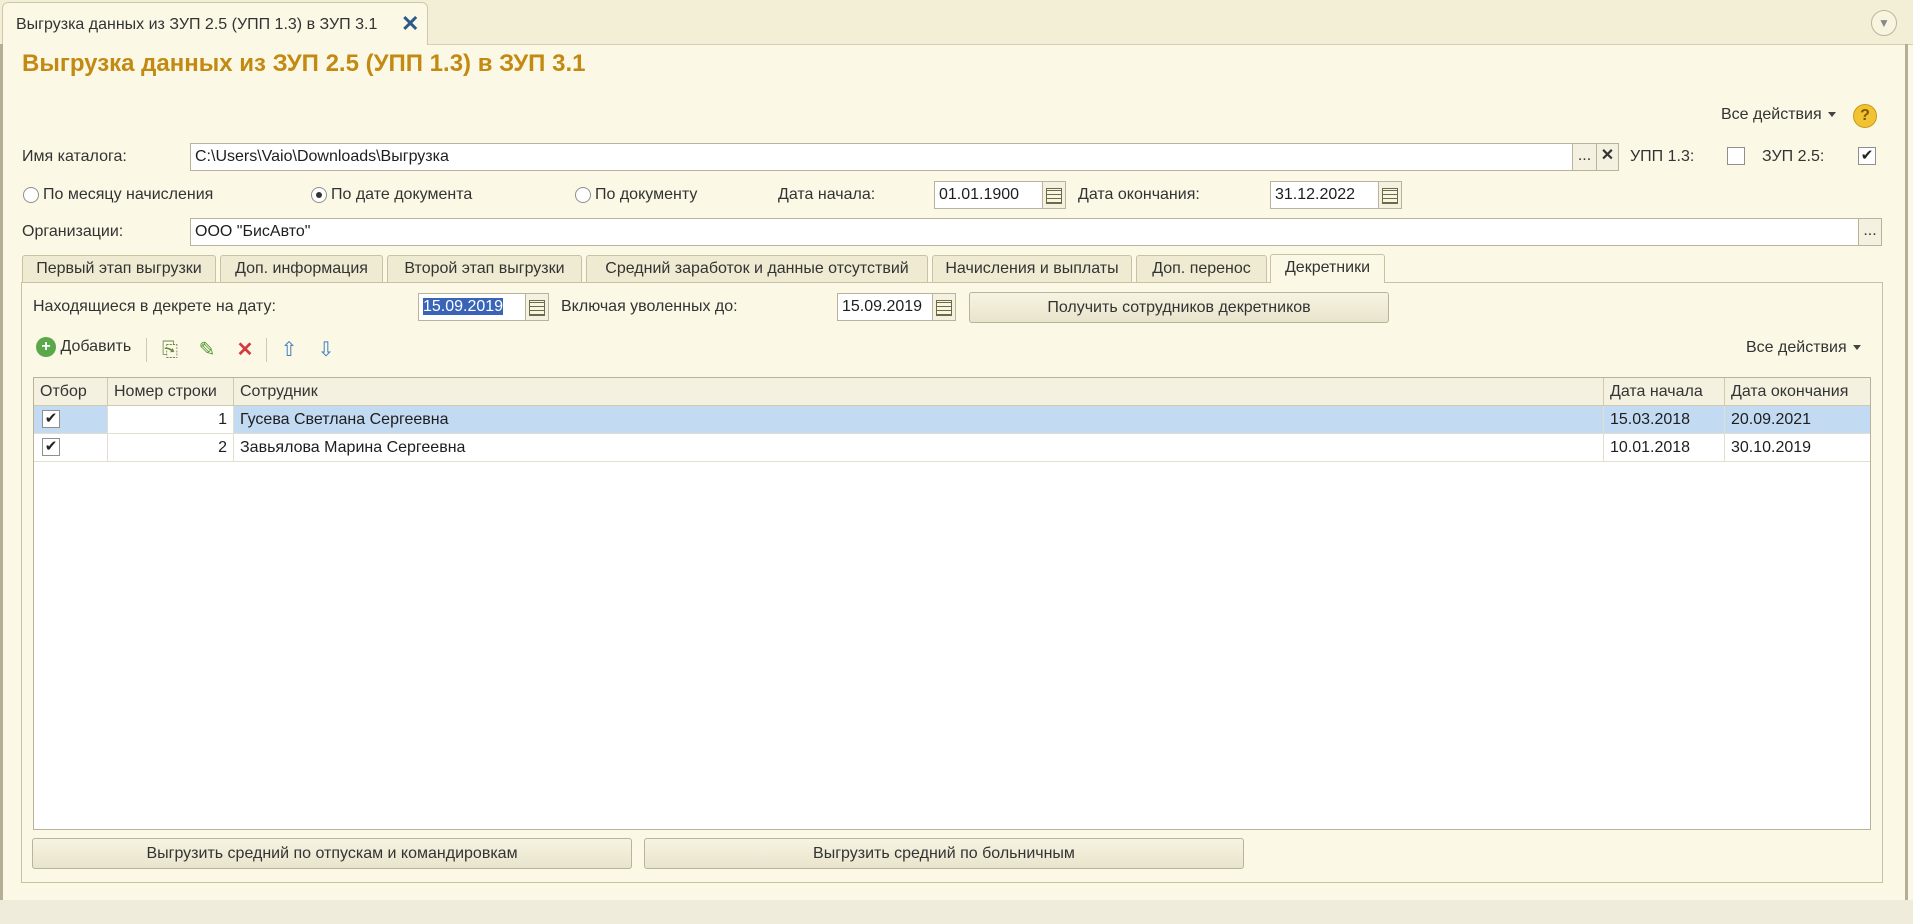 The width and height of the screenshot is (1913, 924). What do you see at coordinates (989, 195) in the screenshot?
I see `date-start-input: 01.01.1900` at bounding box center [989, 195].